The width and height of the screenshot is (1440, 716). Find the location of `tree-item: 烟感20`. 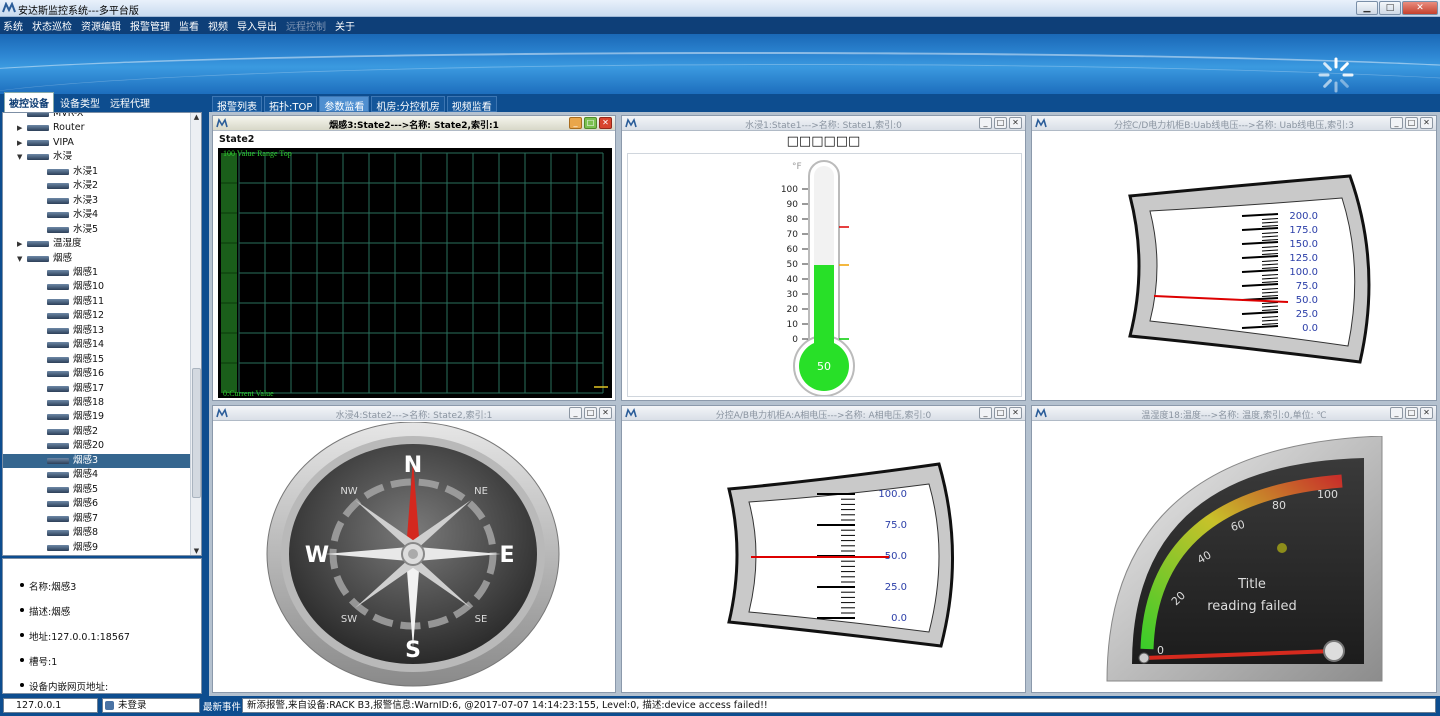

tree-item: 烟感20 is located at coordinates (96, 446).